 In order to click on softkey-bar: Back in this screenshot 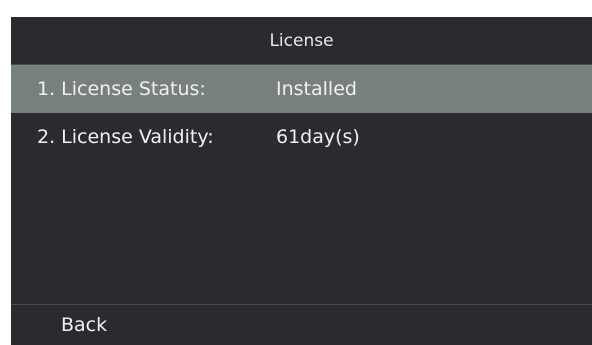, I will do `click(301, 324)`.